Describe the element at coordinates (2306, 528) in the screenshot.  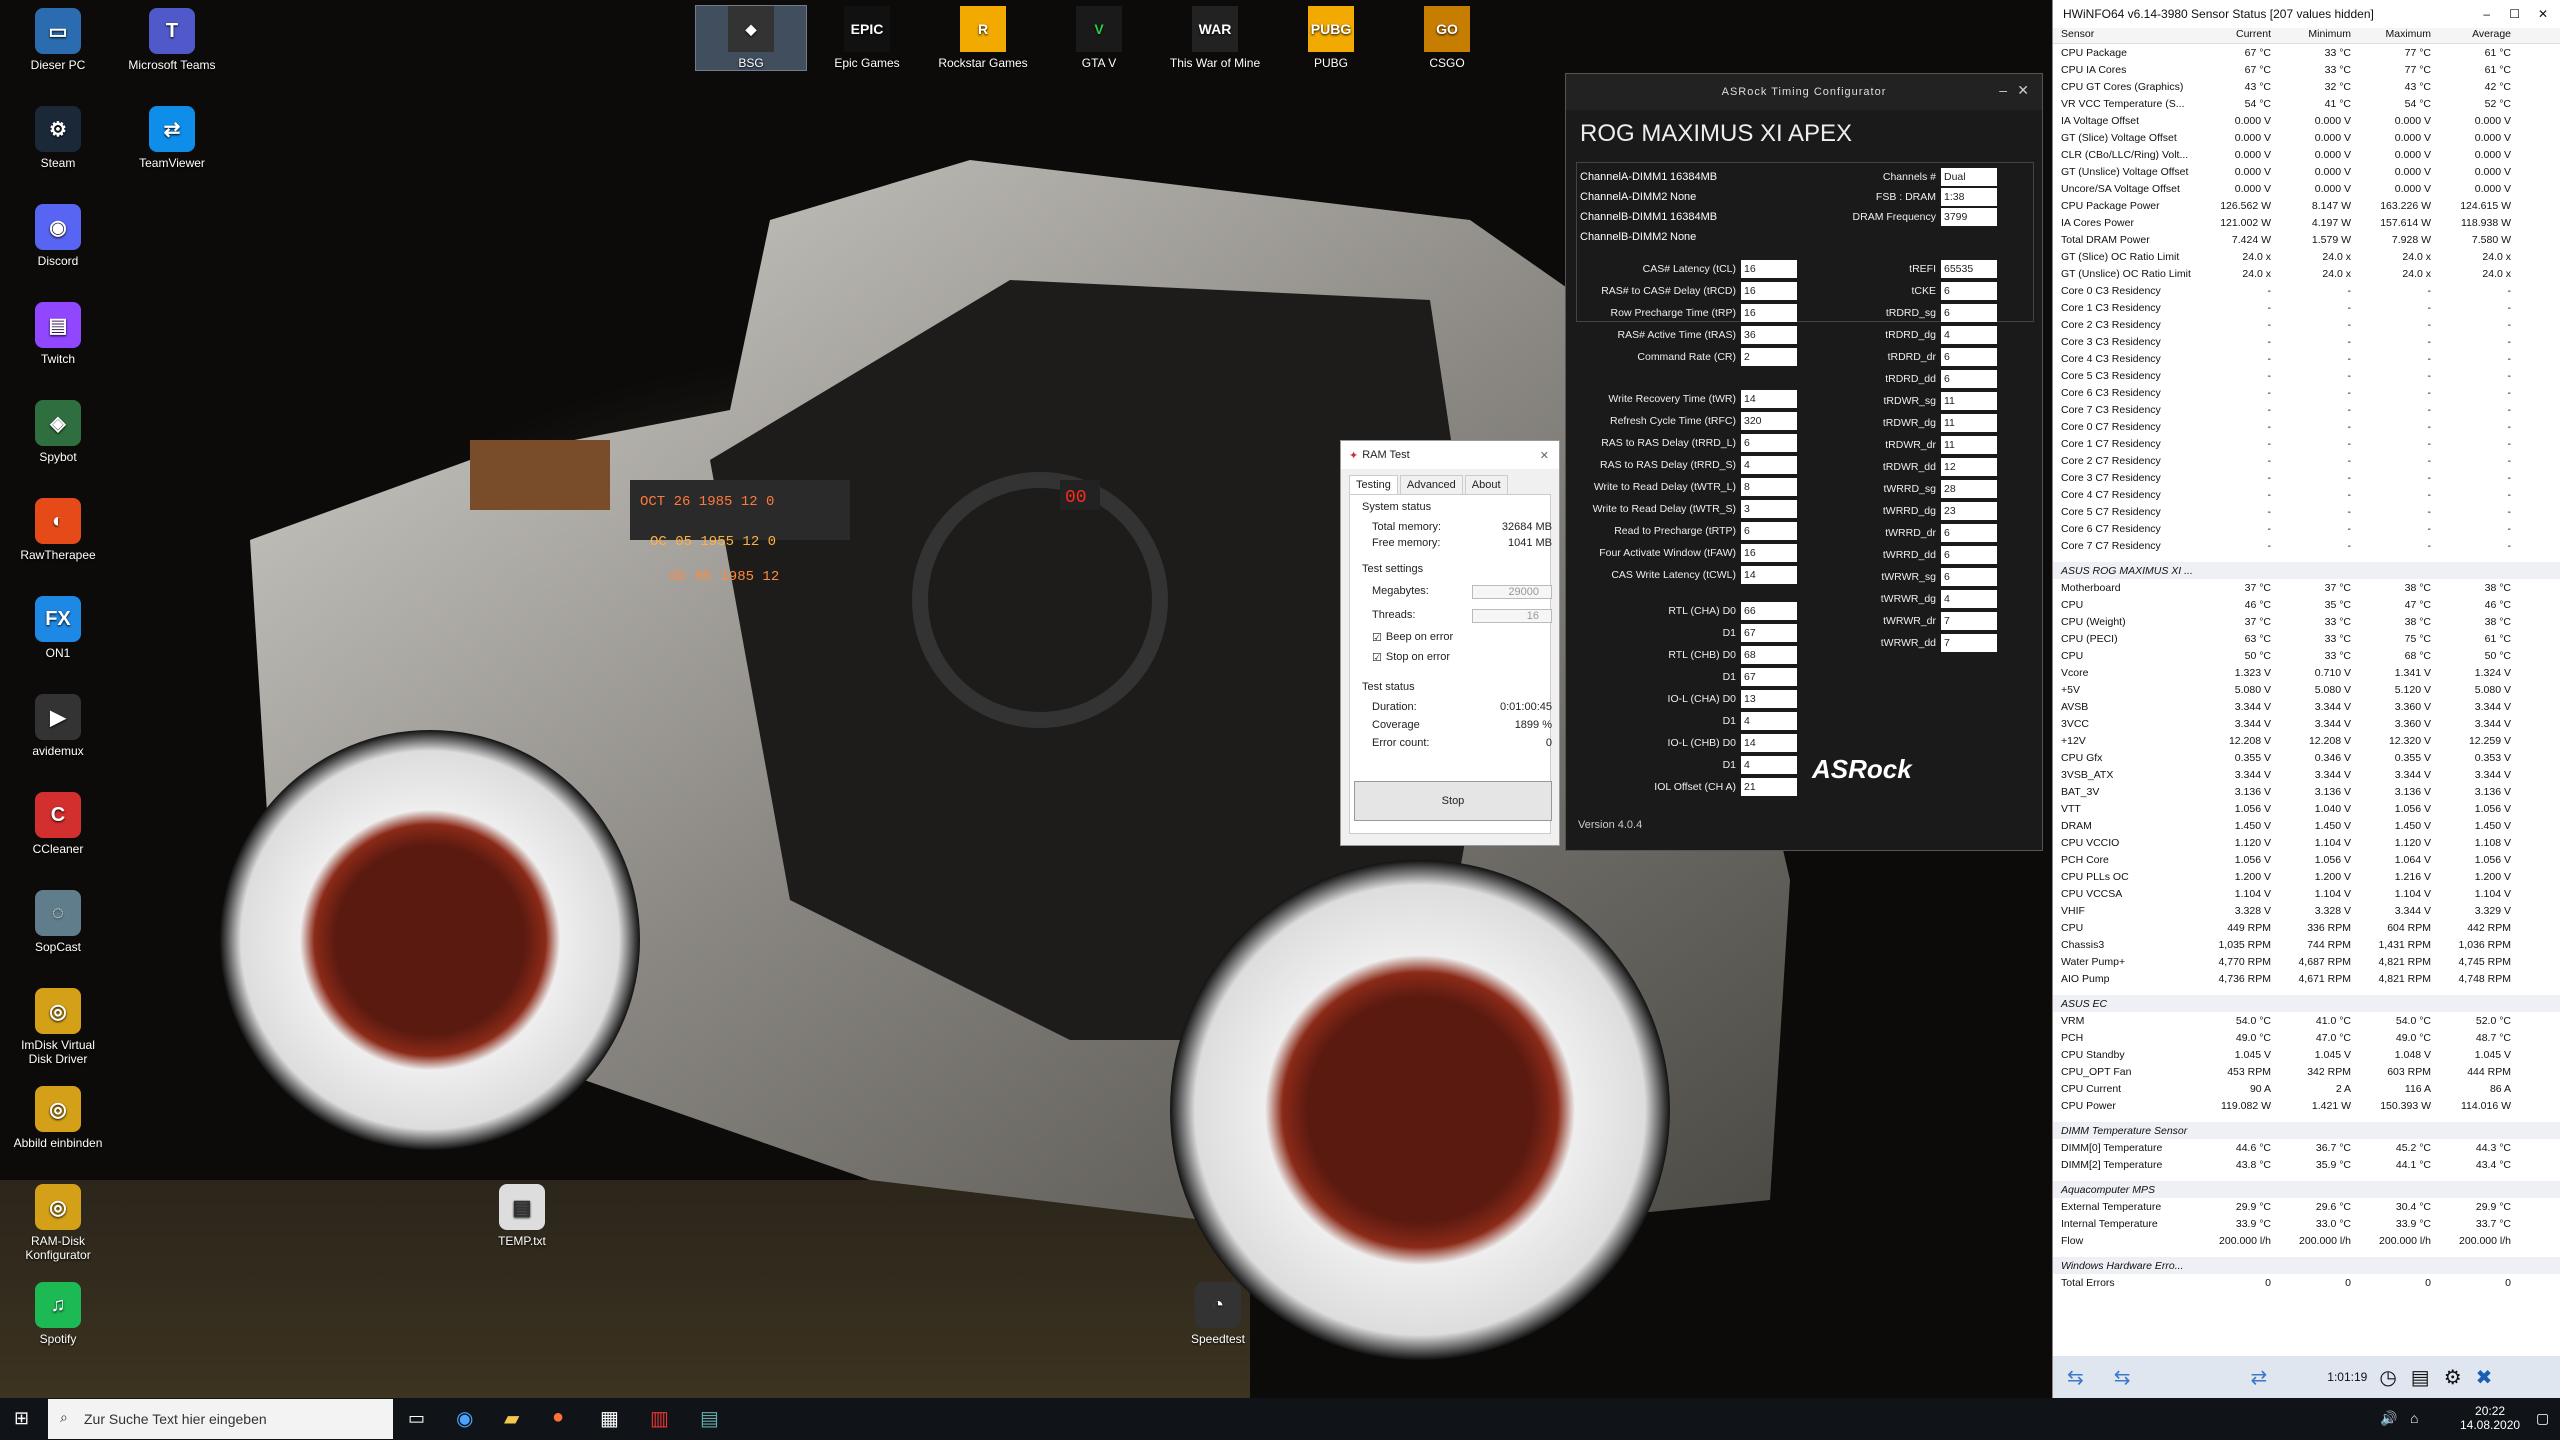
I see `sensor-row: Core 6 C7 Residency - - - -` at that location.